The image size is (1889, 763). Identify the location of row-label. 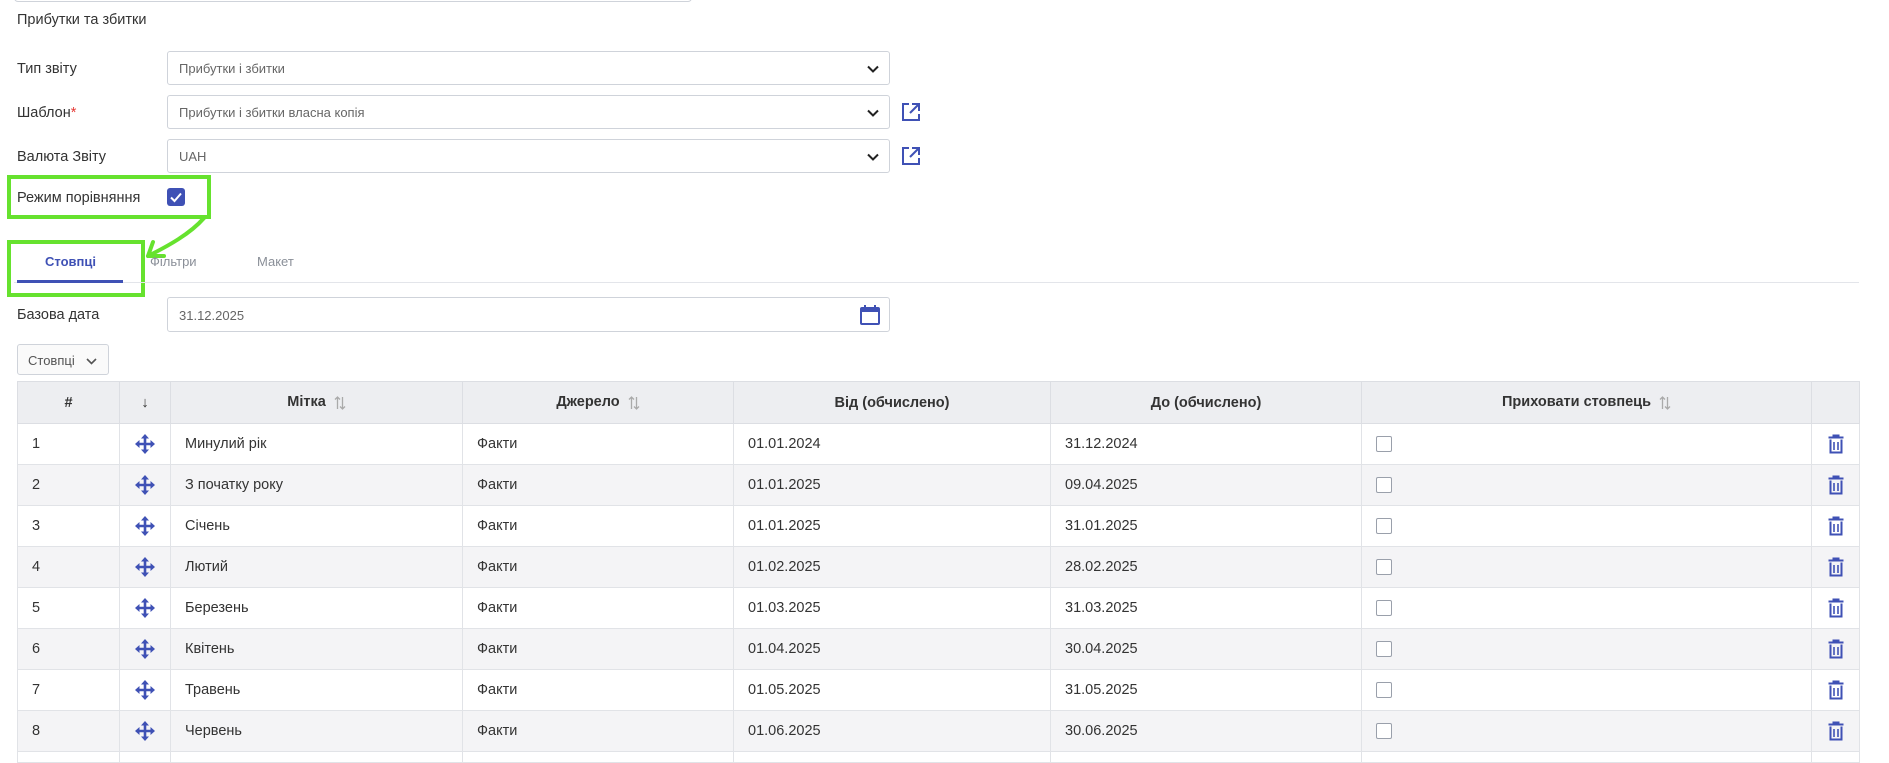
(316, 757).